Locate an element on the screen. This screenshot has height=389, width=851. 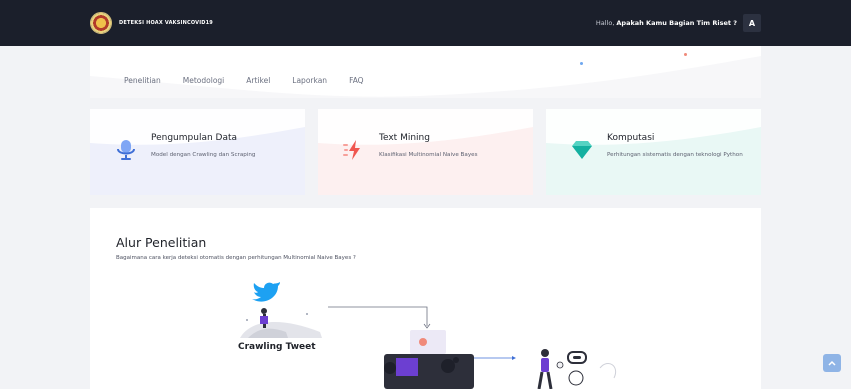
card-title: Komputasi is located at coordinates (631, 138).